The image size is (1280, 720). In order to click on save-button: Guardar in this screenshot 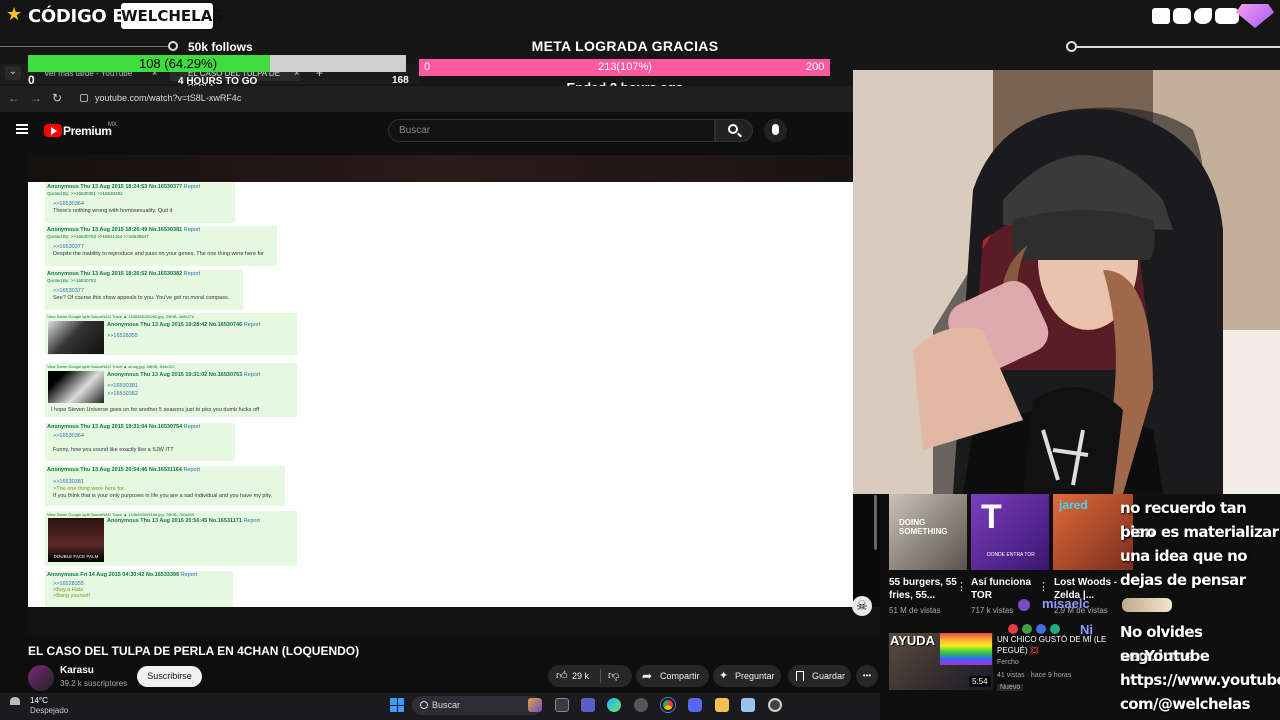, I will do `click(819, 676)`.